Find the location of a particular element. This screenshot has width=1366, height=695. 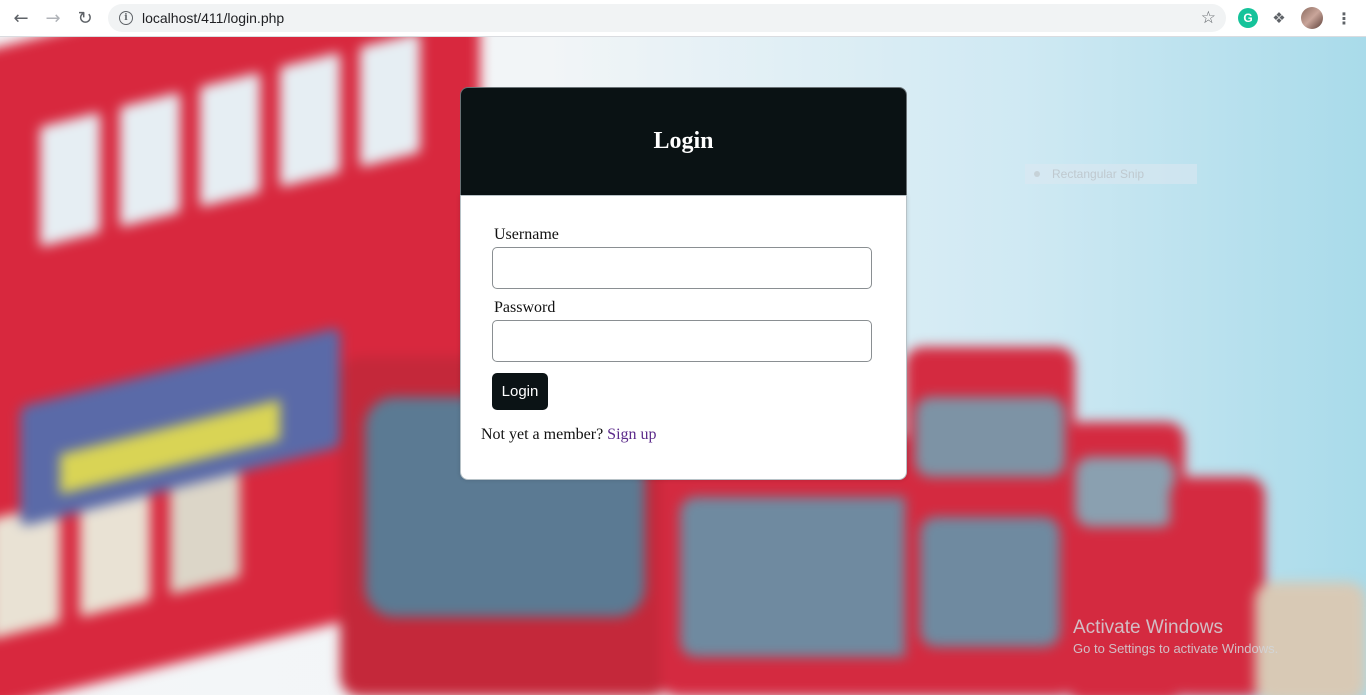

activate-subtitle: Go to Settings to activate Windows. is located at coordinates (1176, 648).